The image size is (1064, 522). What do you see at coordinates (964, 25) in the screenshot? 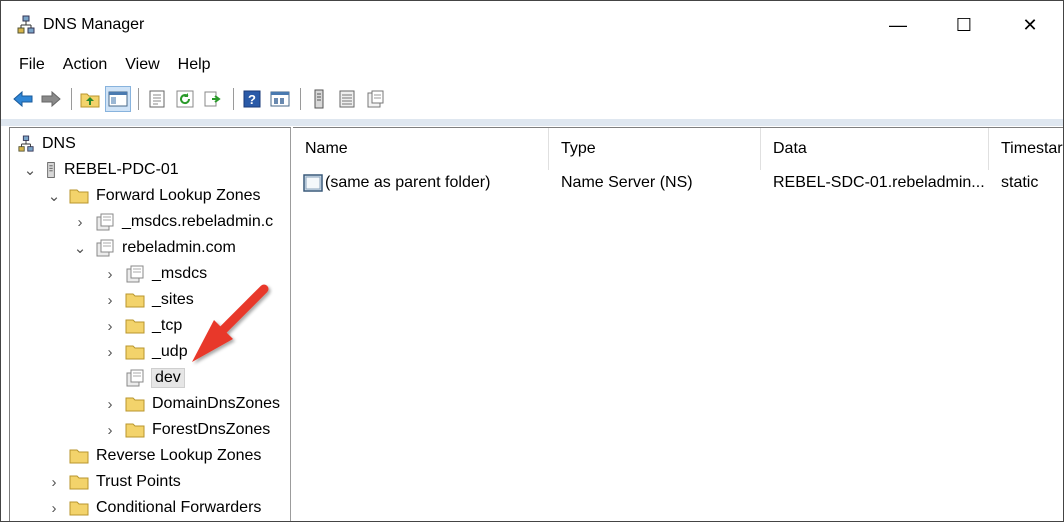
I see `maximize-button: ☐` at bounding box center [964, 25].